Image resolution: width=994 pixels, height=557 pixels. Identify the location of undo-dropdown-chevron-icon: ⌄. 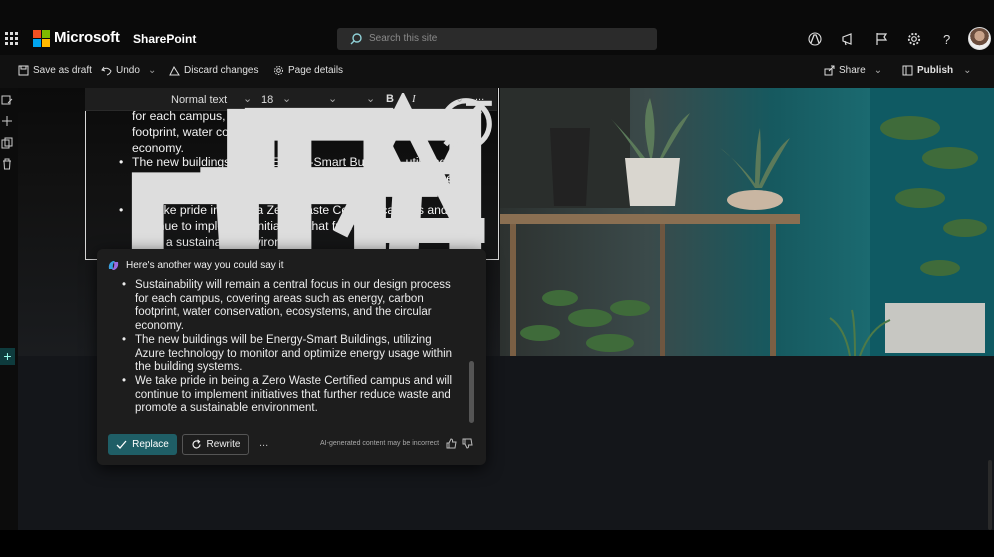
(152, 70).